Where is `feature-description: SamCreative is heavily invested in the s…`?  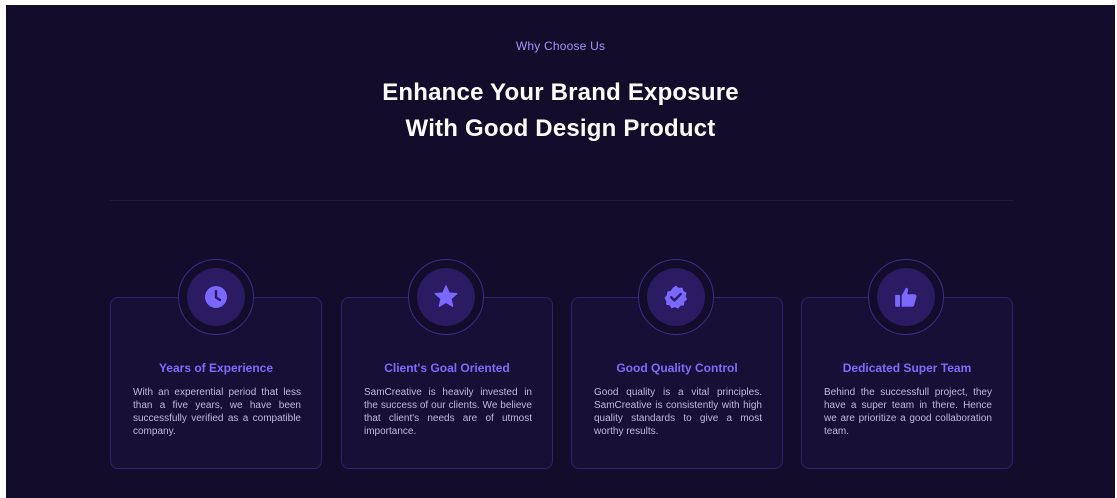 feature-description: SamCreative is heavily invested in the s… is located at coordinates (448, 412).